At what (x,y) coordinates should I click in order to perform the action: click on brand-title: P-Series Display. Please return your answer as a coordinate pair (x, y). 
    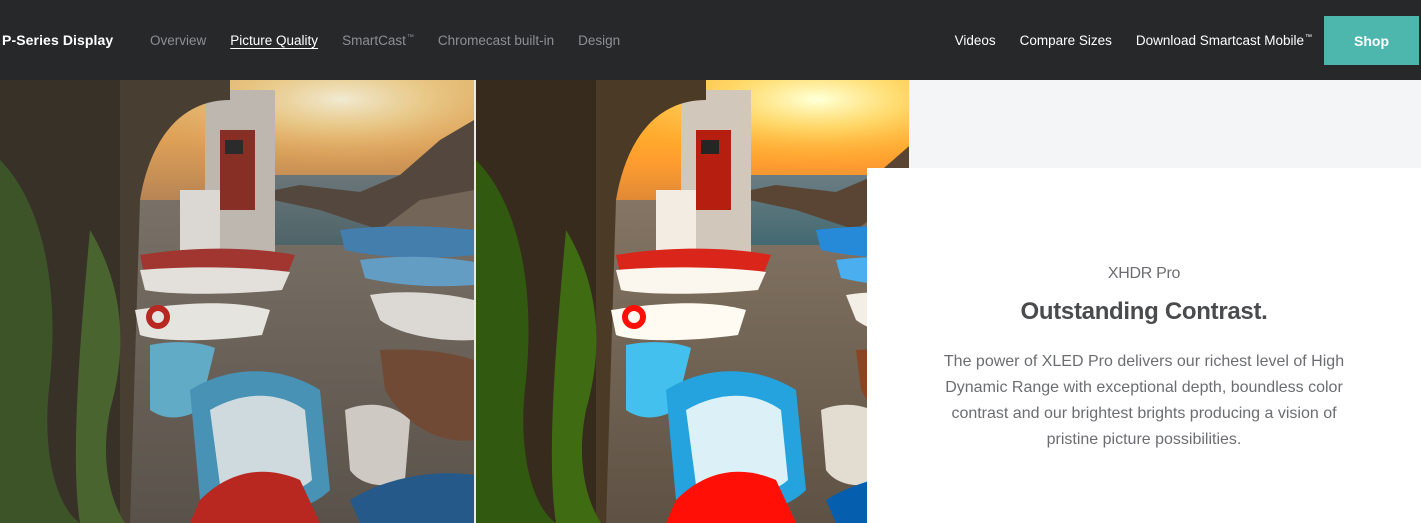
    Looking at the image, I should click on (57, 40).